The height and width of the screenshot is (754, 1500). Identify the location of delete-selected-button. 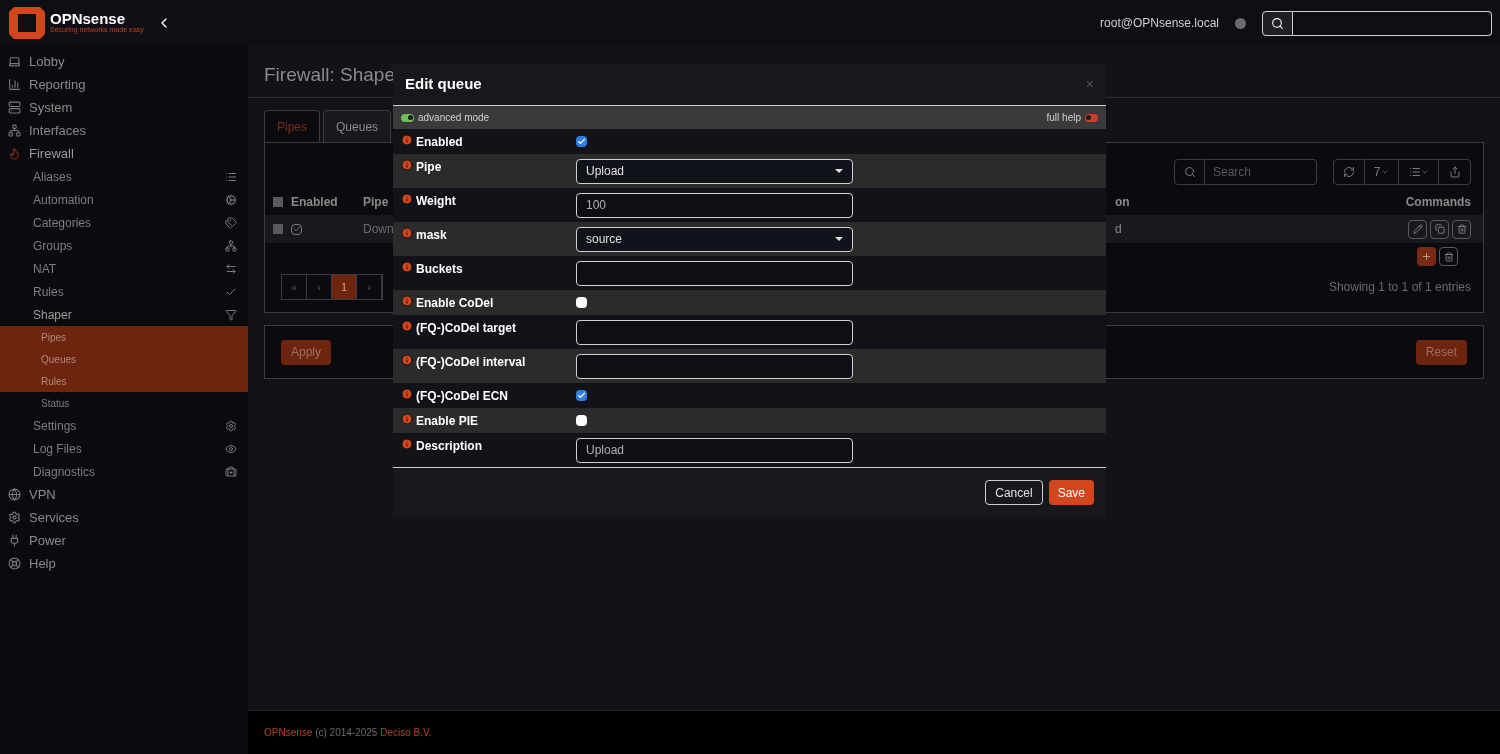
(1448, 256).